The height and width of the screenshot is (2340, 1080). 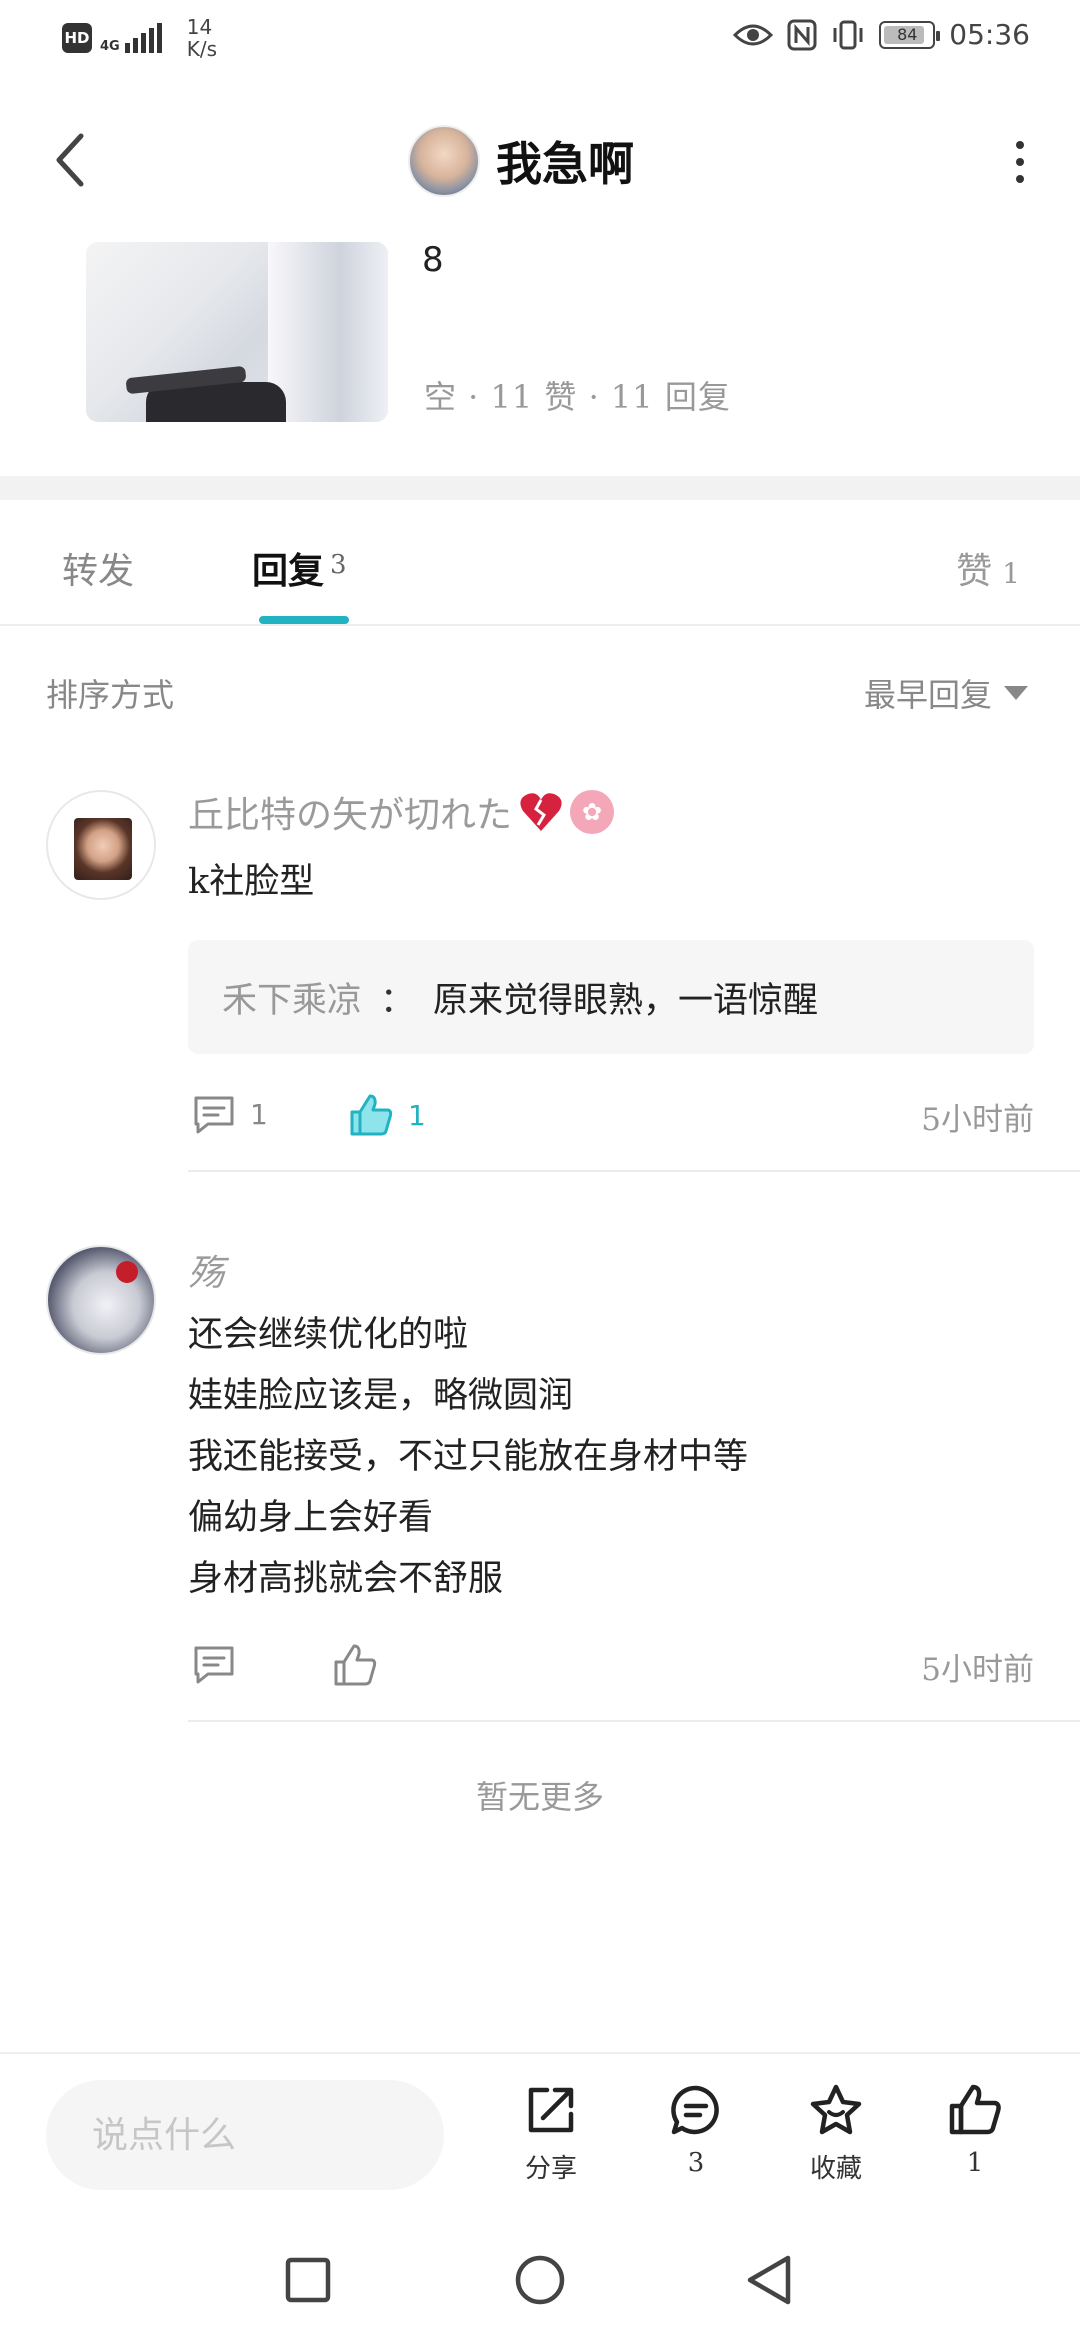 What do you see at coordinates (288, 571) in the screenshot?
I see `tab-reply-label: 回复` at bounding box center [288, 571].